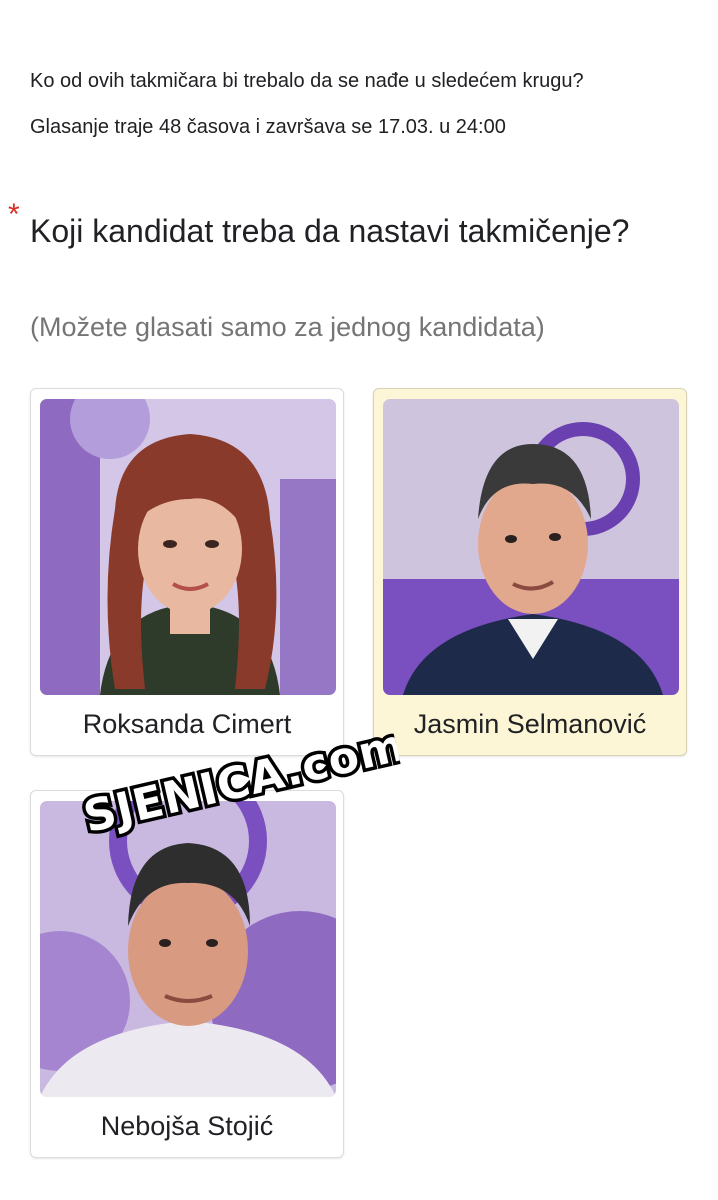 The height and width of the screenshot is (1200, 718). I want to click on candidate-name: Nebojša Stojić, so click(187, 1126).